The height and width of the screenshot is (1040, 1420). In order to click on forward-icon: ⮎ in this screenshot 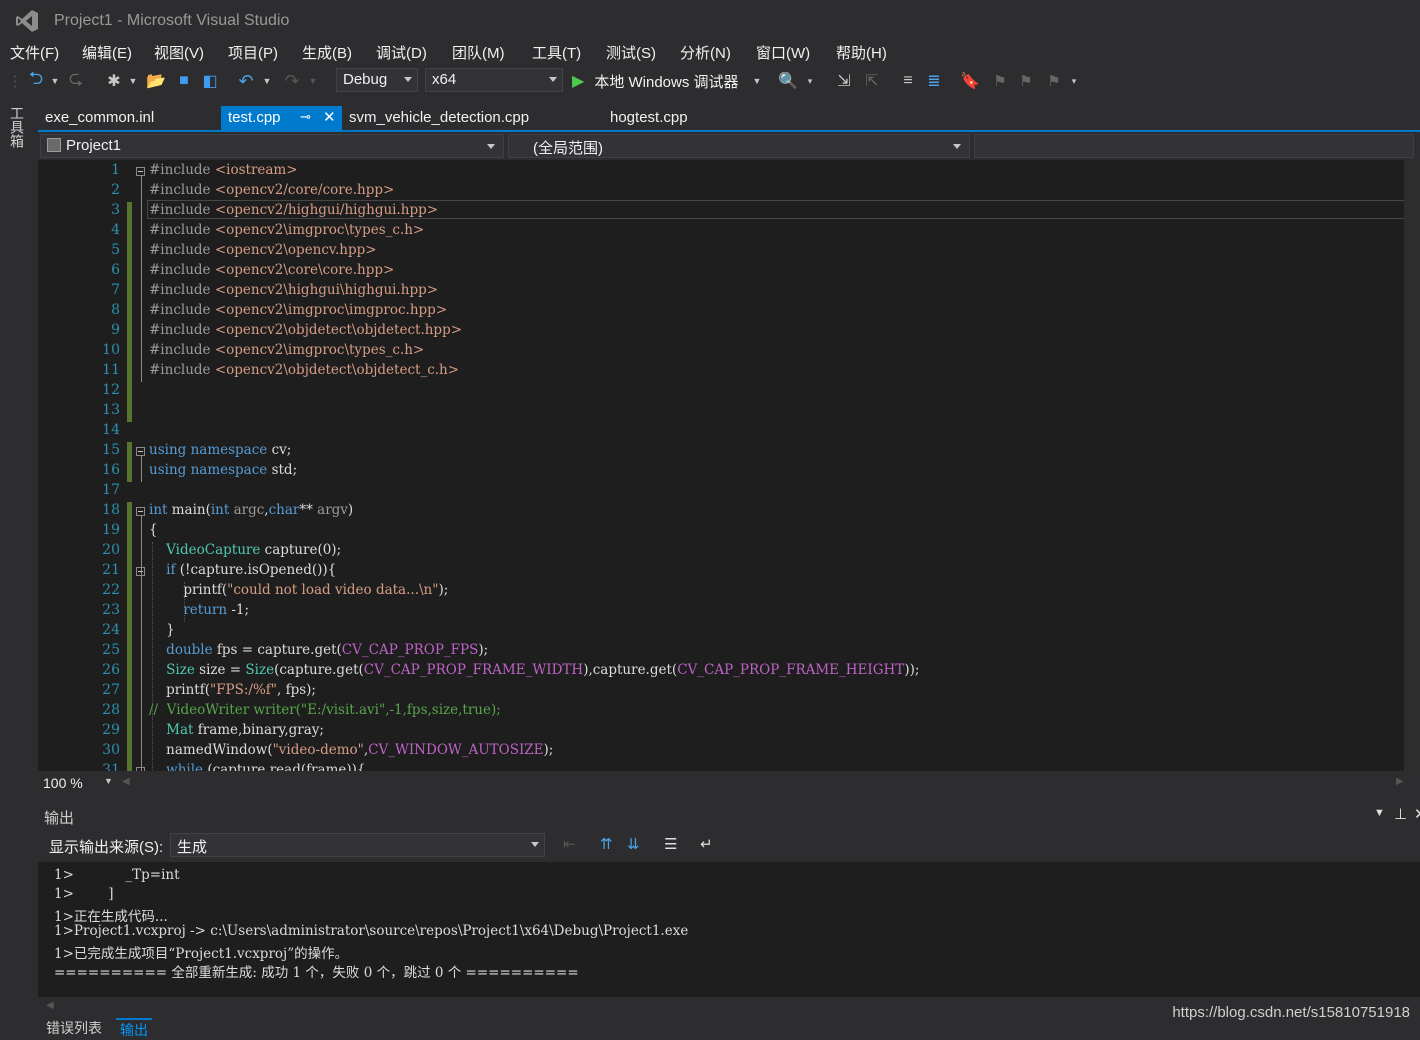, I will do `click(76, 80)`.